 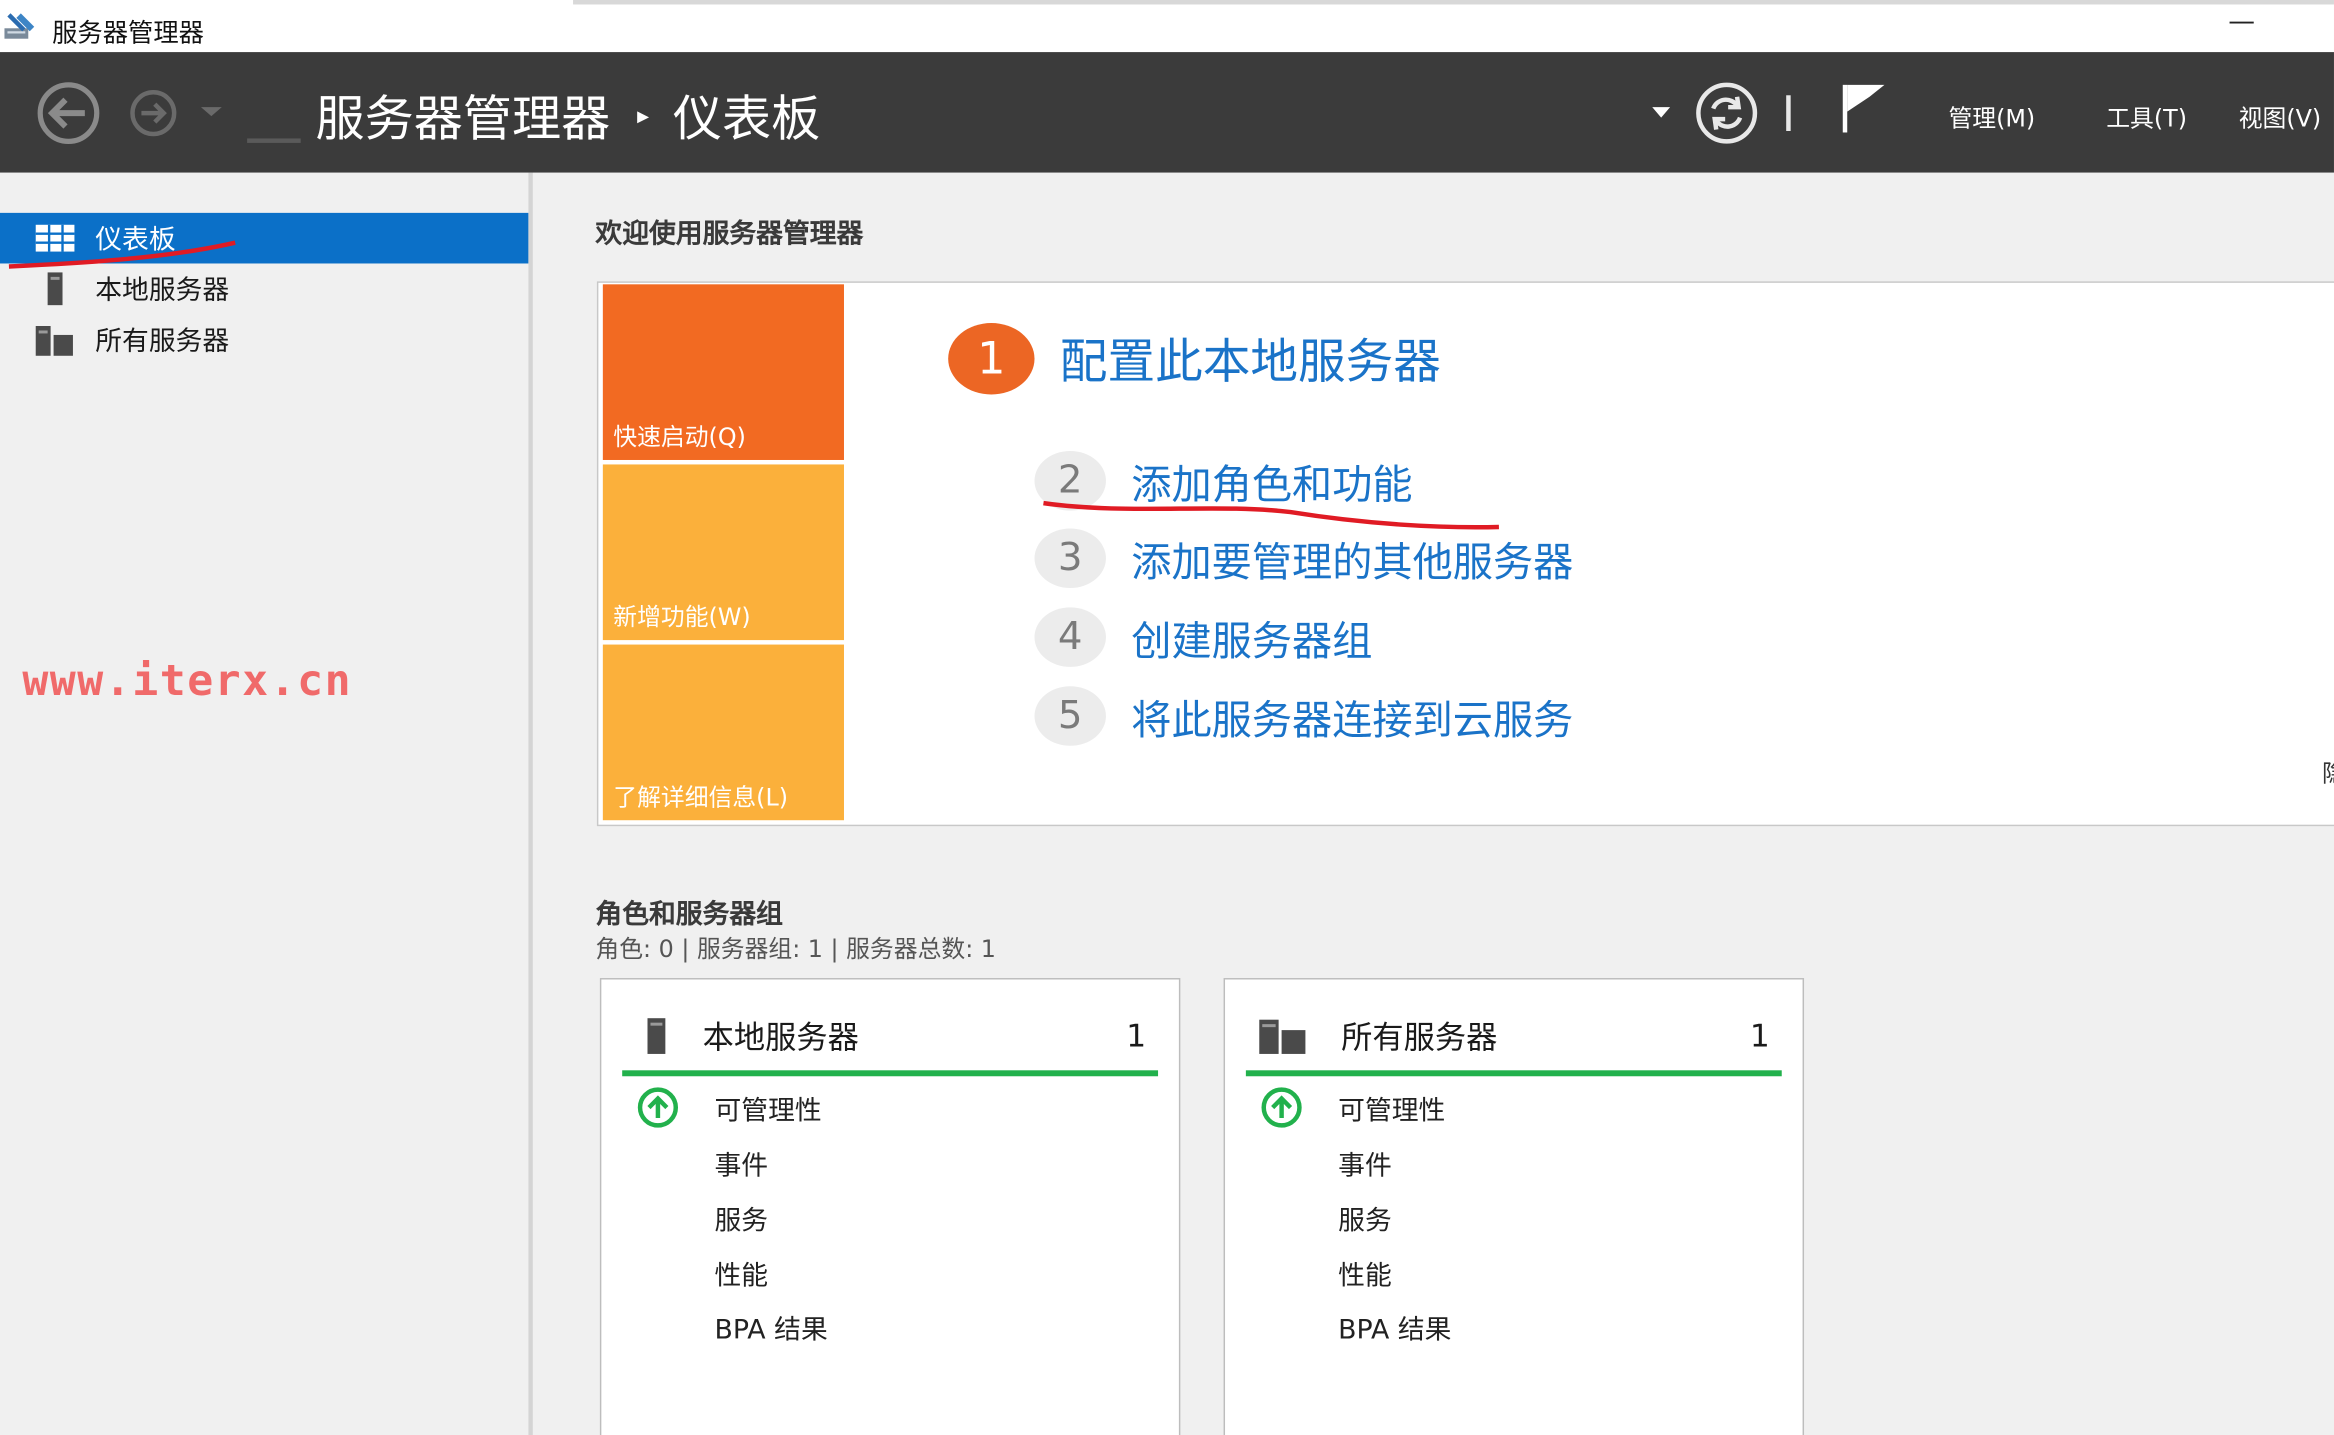 I want to click on step-connect-cloud: 5 将此服务器连接到云服务, so click(x=1303, y=716).